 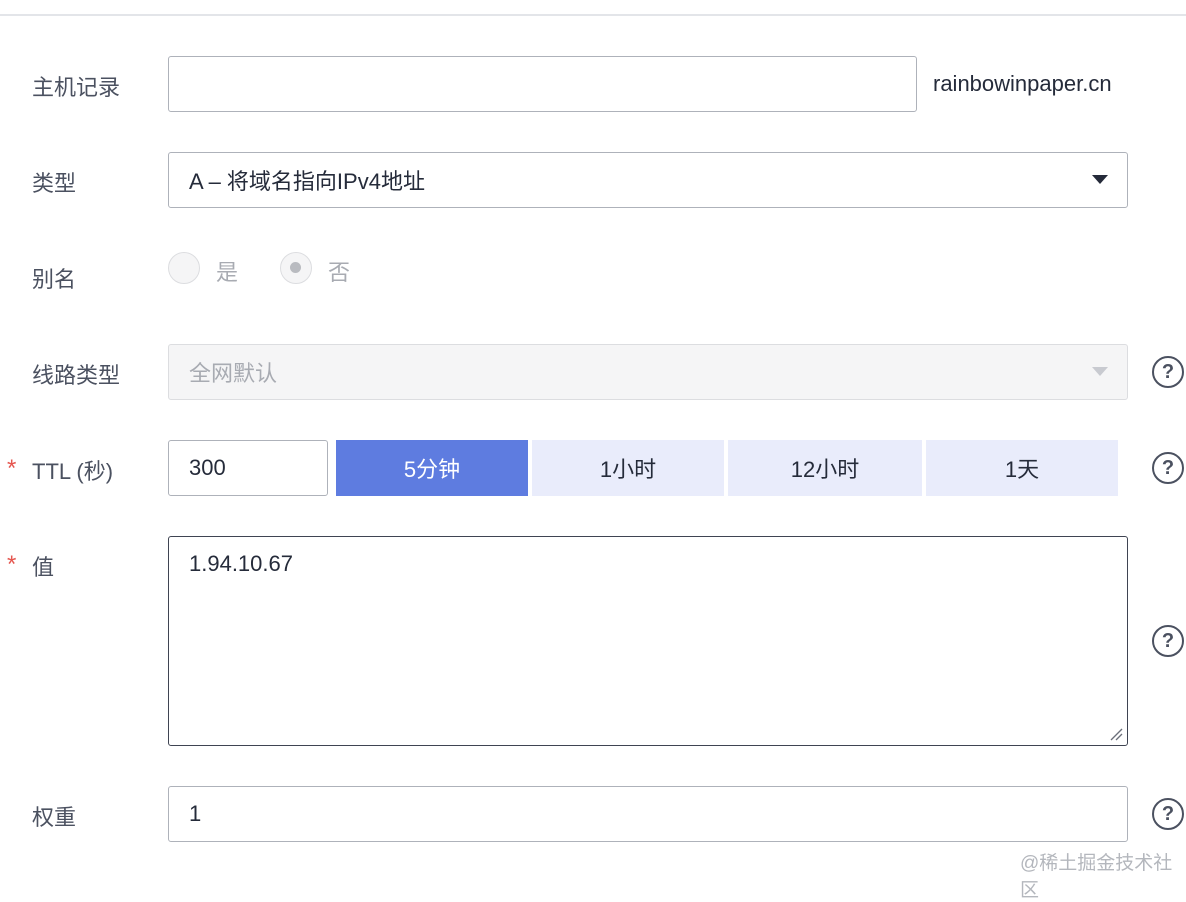 I want to click on type-label: 类型, so click(x=54, y=183).